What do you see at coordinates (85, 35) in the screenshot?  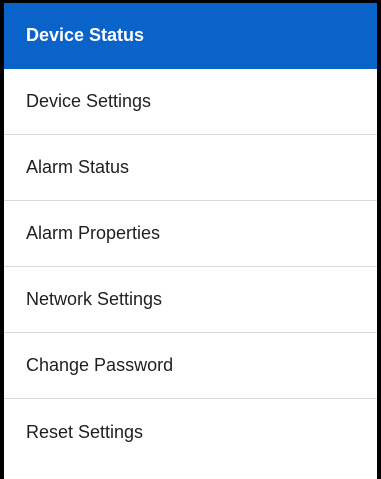 I see `menu-item-label: Device Status` at bounding box center [85, 35].